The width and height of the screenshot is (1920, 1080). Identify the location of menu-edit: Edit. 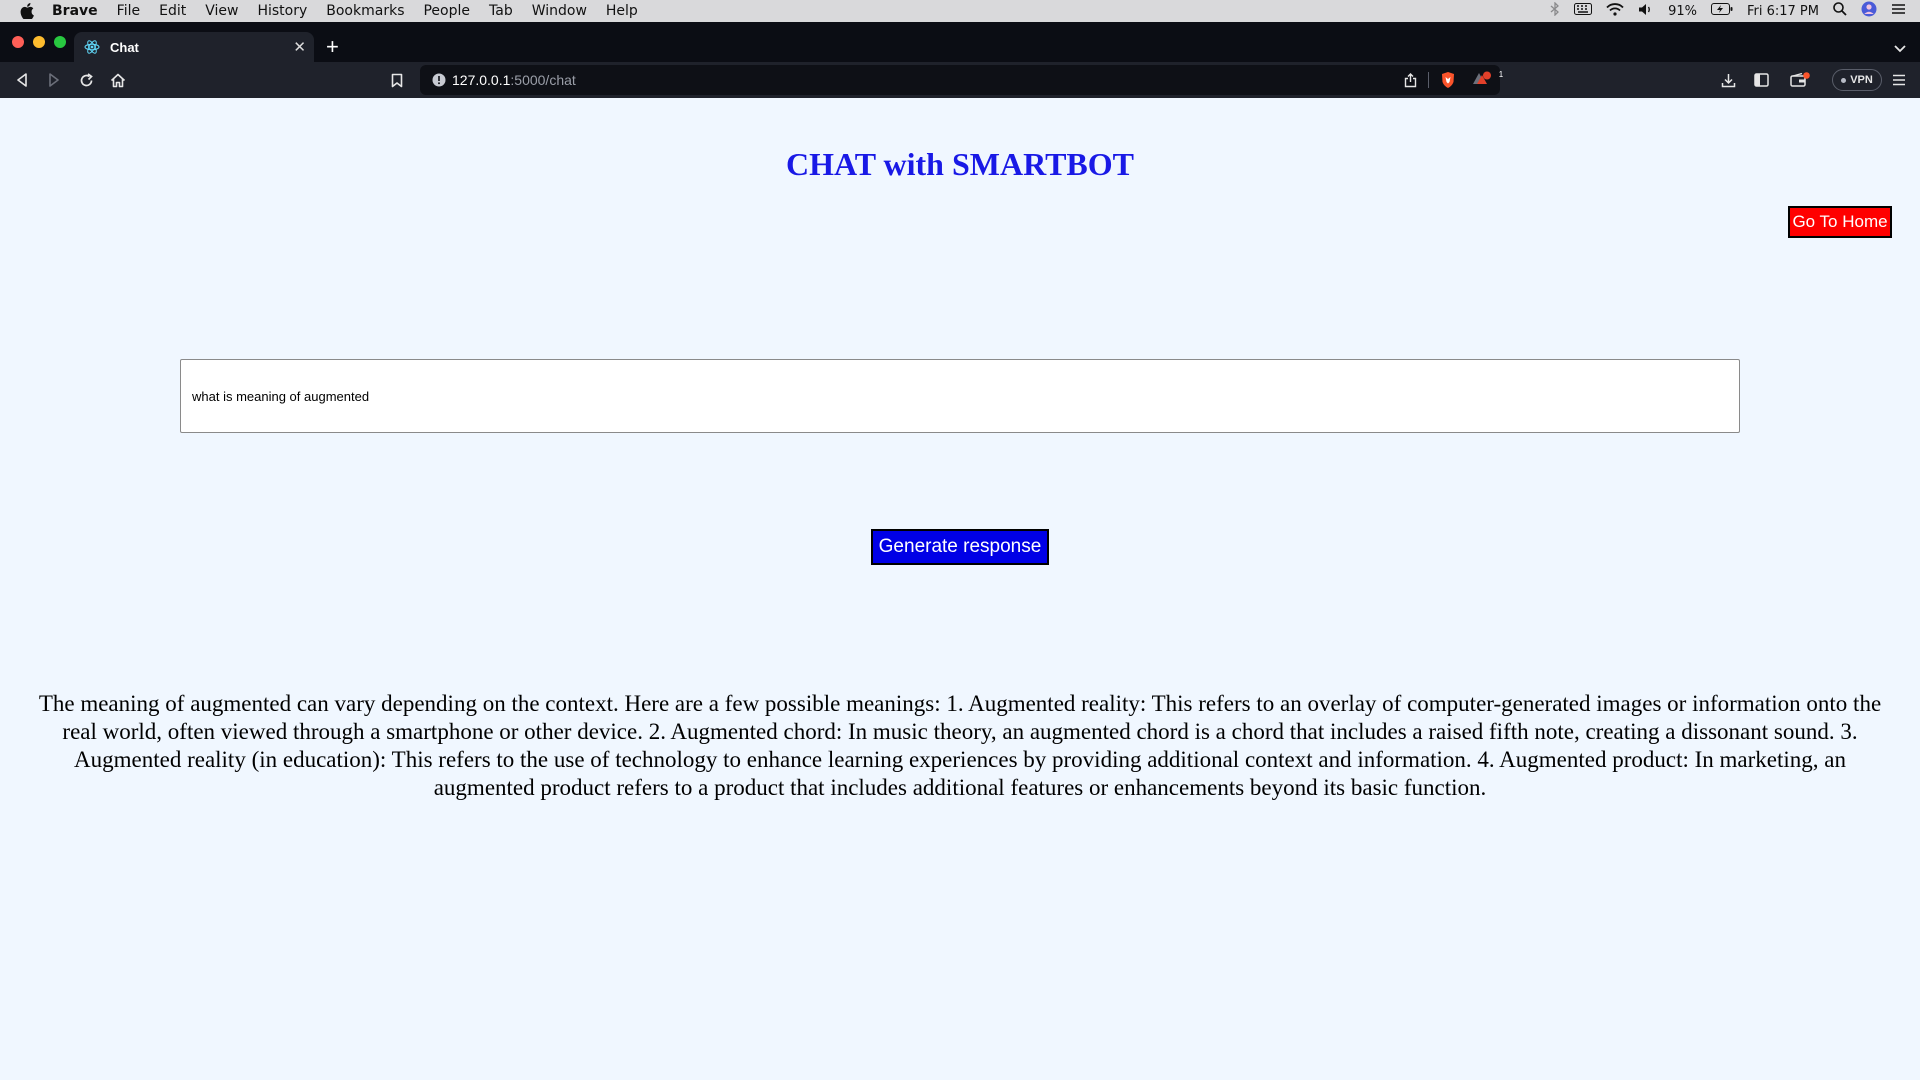
(172, 11).